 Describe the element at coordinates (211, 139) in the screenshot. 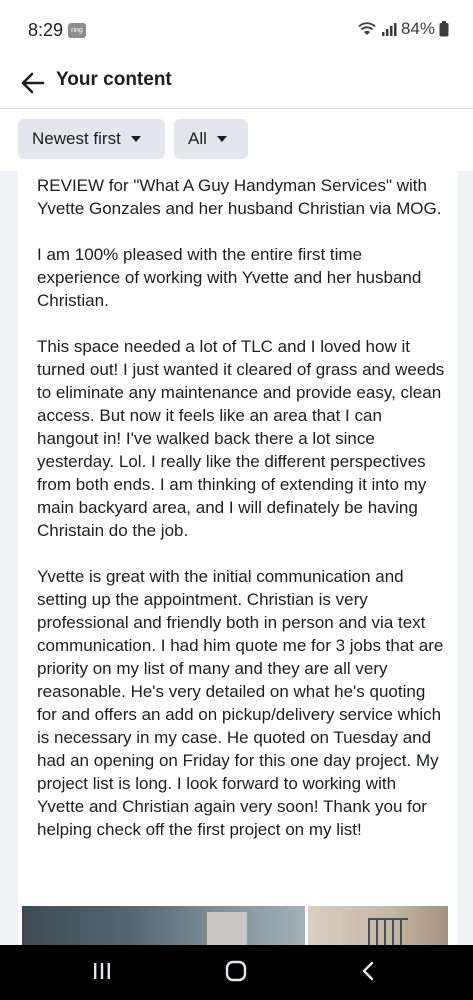

I see `type-filter-dropdown: All` at that location.